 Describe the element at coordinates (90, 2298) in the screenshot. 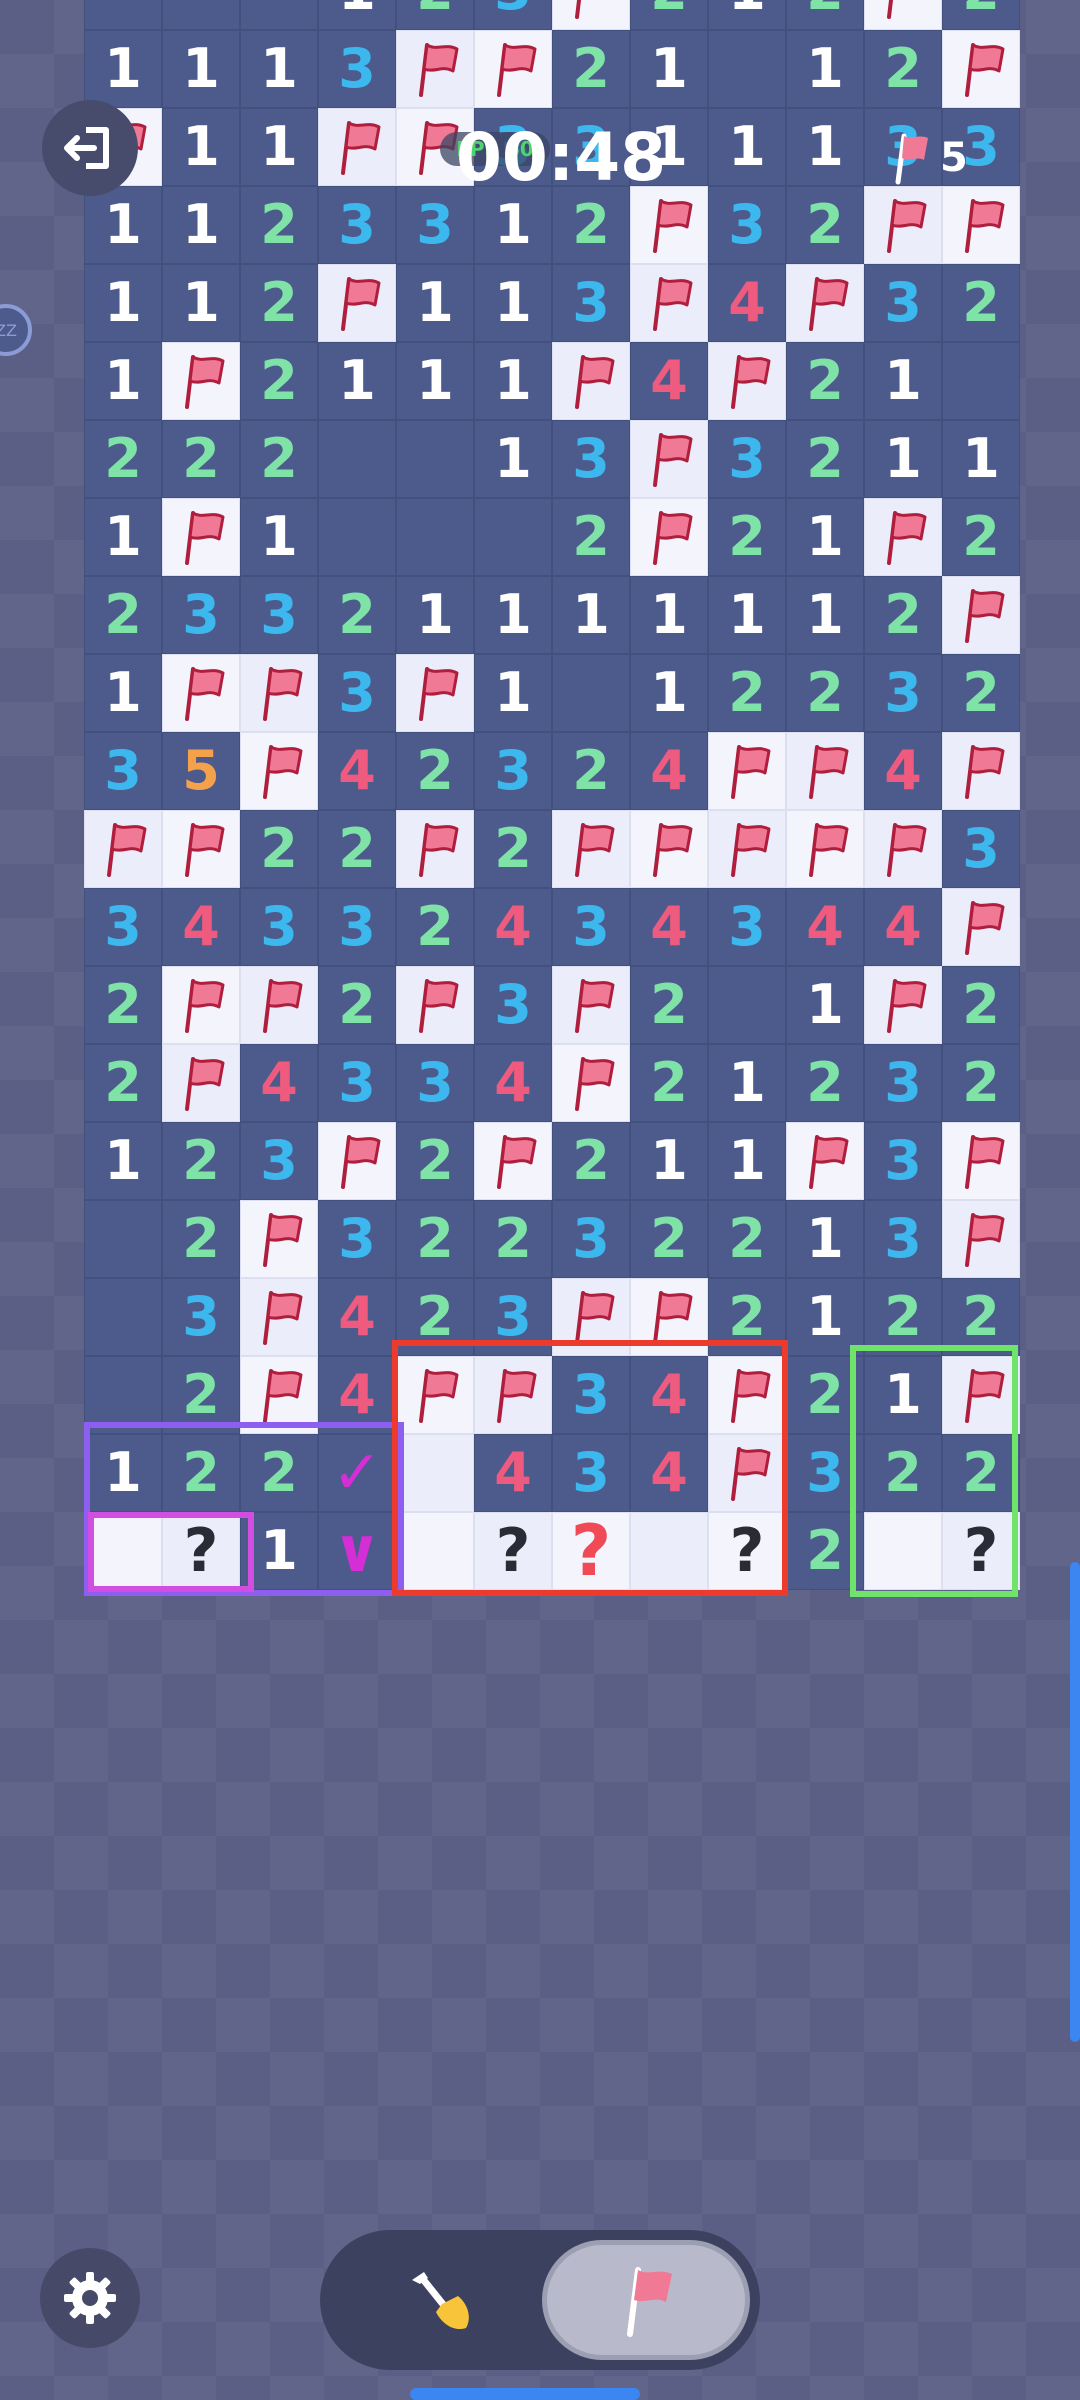

I see `settings-button` at that location.